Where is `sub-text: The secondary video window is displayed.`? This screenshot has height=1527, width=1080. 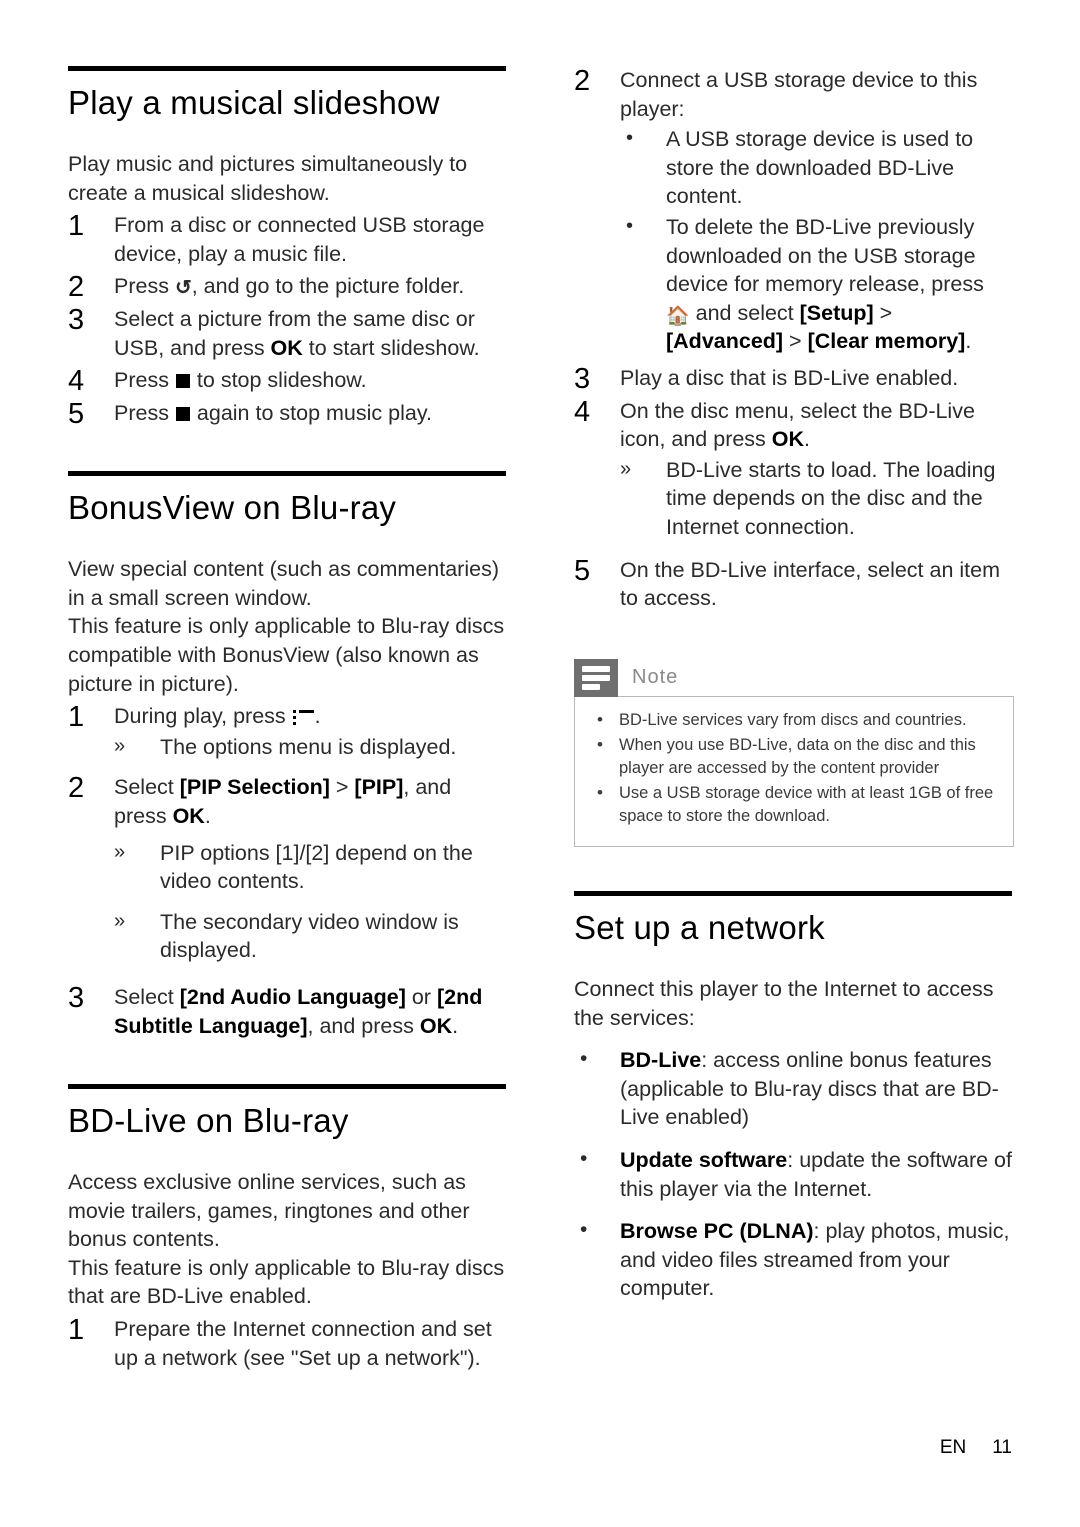
sub-text: The secondary video window is displayed. is located at coordinates (309, 936).